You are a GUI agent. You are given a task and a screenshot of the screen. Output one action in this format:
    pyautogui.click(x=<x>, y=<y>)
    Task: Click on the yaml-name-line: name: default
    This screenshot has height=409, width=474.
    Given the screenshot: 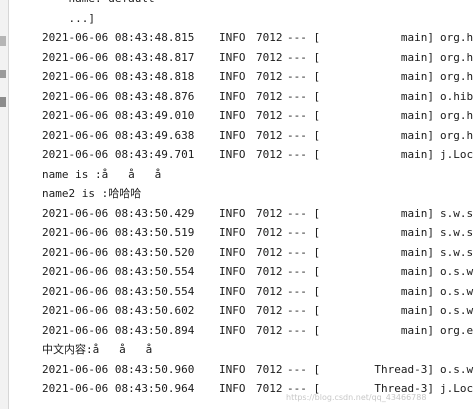 What is the action you would take?
    pyautogui.click(x=98, y=4)
    